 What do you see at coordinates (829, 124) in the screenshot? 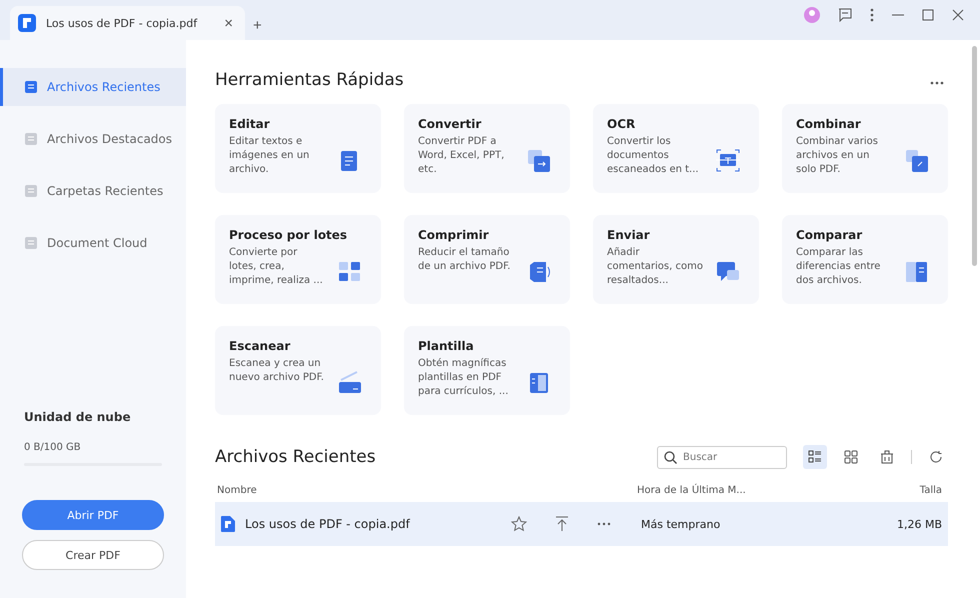
I see `tool-title: Combinar` at bounding box center [829, 124].